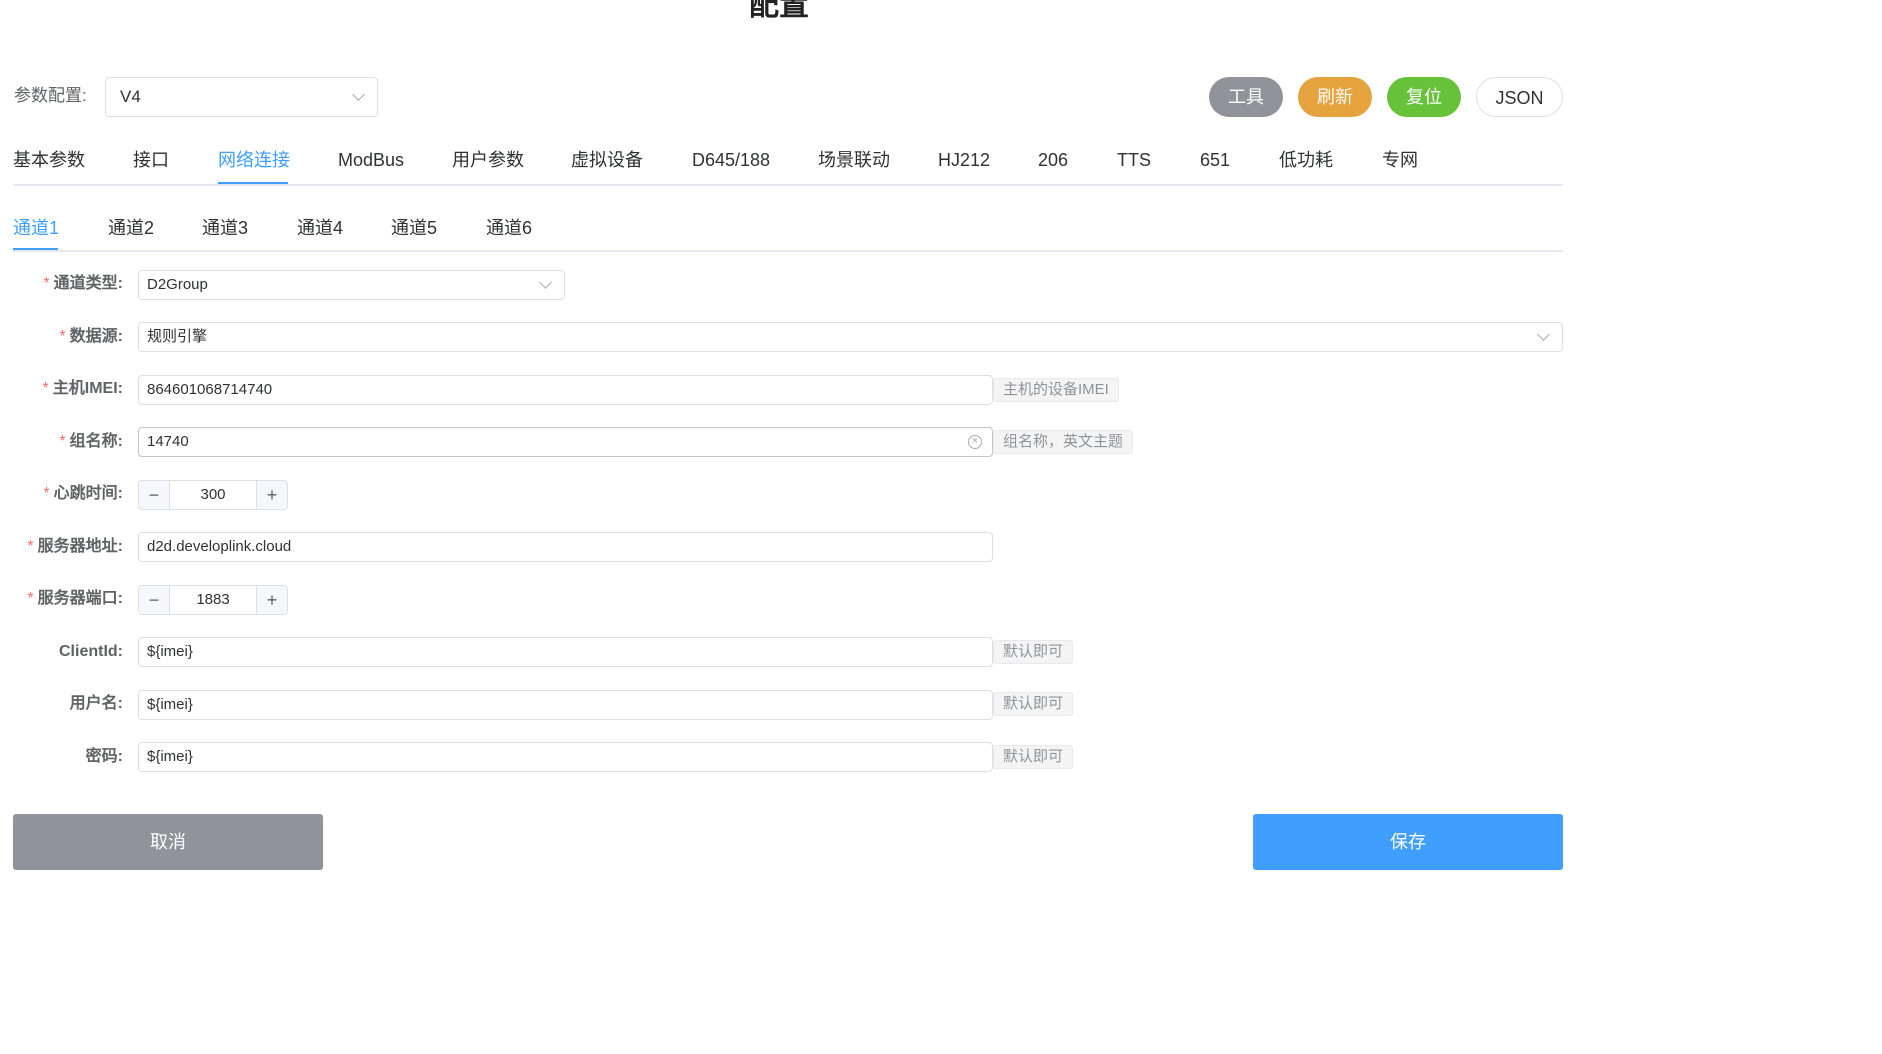  I want to click on server-address-input: d2d.developlink.cloud, so click(565, 547).